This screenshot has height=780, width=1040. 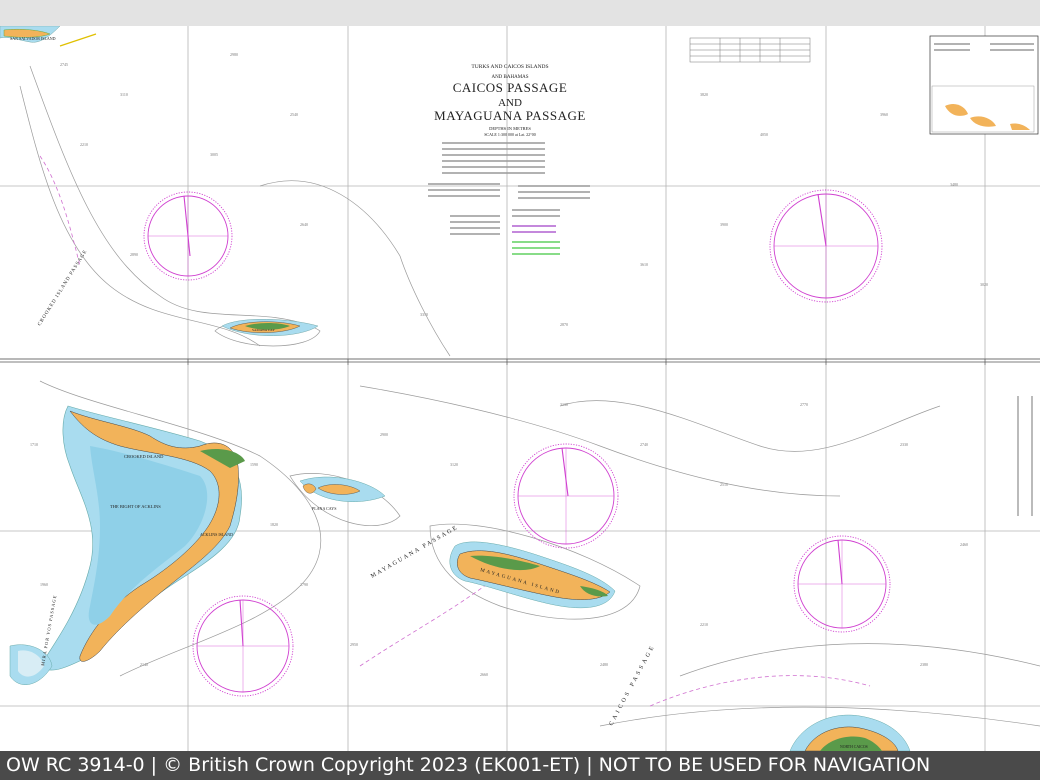 What do you see at coordinates (764, 134) in the screenshot?
I see `svg-text: 4050` at bounding box center [764, 134].